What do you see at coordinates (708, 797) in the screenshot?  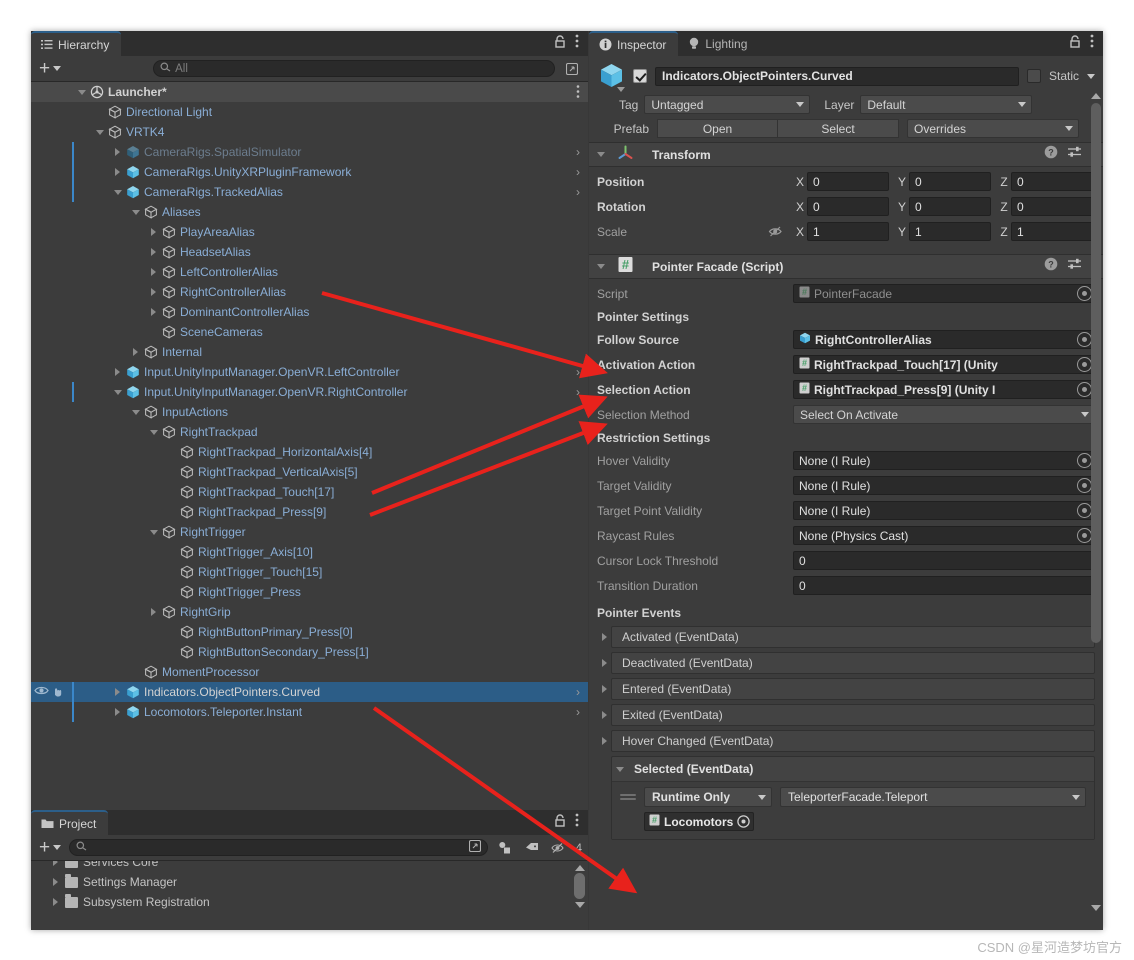 I see `runtime-mode-dropdown: Runtime Only` at bounding box center [708, 797].